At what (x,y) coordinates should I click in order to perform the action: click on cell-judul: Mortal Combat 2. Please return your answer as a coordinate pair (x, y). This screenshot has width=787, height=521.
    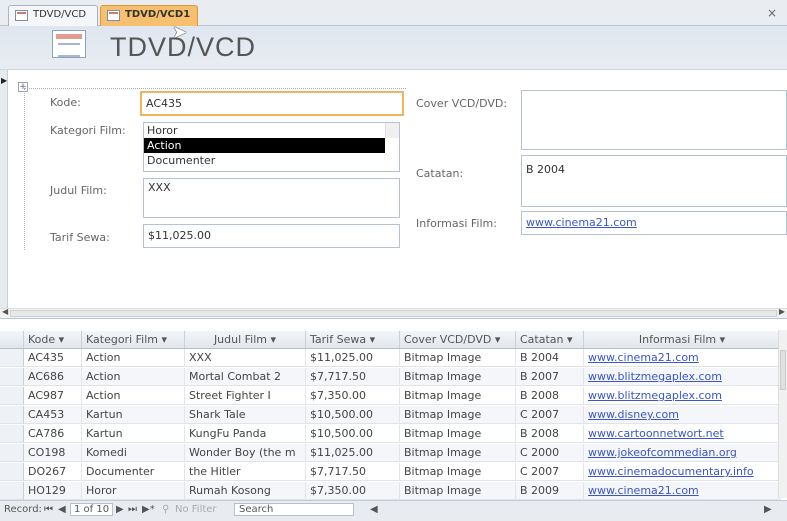
    Looking at the image, I should click on (245, 377).